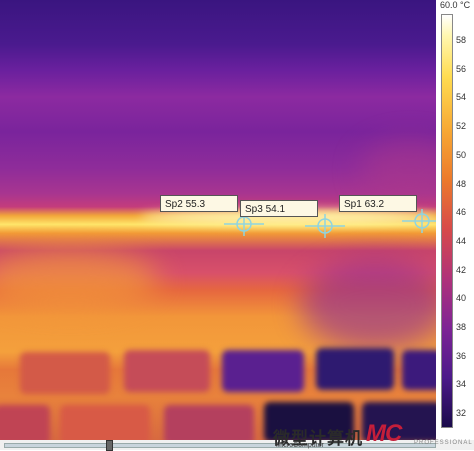 This screenshot has width=474, height=451. What do you see at coordinates (378, 203) in the screenshot?
I see `spot-label-sp1: Sp1 63.2` at bounding box center [378, 203].